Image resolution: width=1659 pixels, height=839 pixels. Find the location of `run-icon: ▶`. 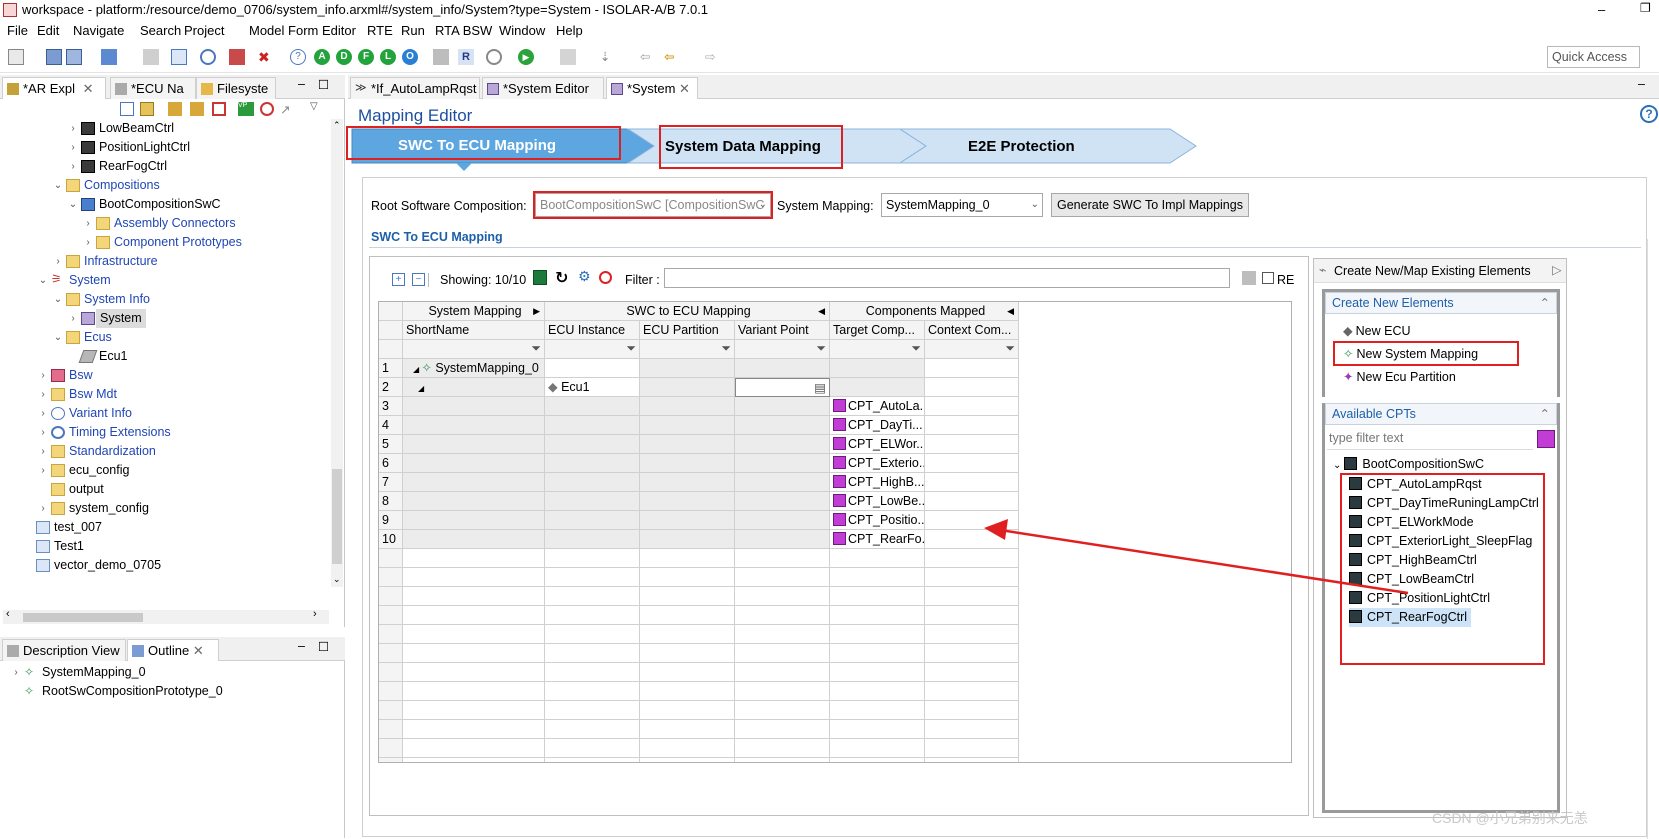

run-icon: ▶ is located at coordinates (526, 57).